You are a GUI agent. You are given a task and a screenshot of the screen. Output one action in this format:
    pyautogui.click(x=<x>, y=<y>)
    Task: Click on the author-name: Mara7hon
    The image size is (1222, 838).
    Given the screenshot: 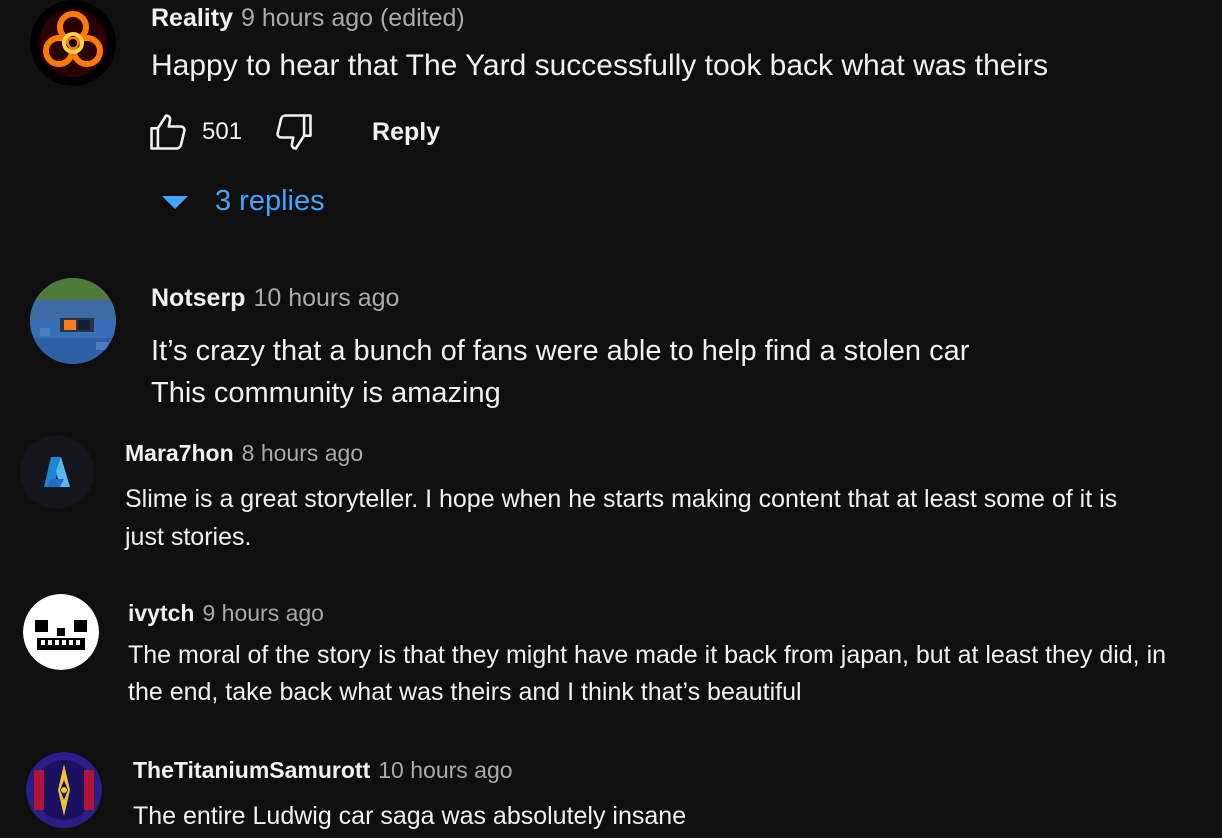 What is the action you would take?
    pyautogui.click(x=179, y=453)
    